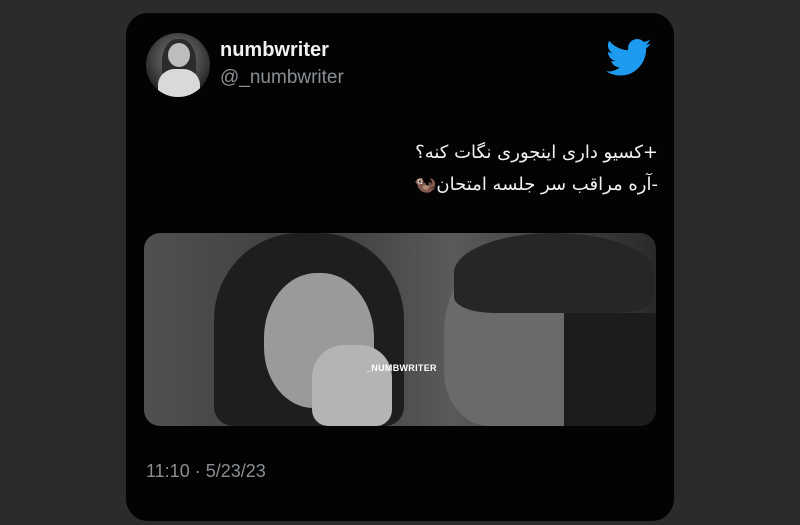 The height and width of the screenshot is (525, 800). What do you see at coordinates (629, 57) in the screenshot?
I see `twitter-bird-icon` at bounding box center [629, 57].